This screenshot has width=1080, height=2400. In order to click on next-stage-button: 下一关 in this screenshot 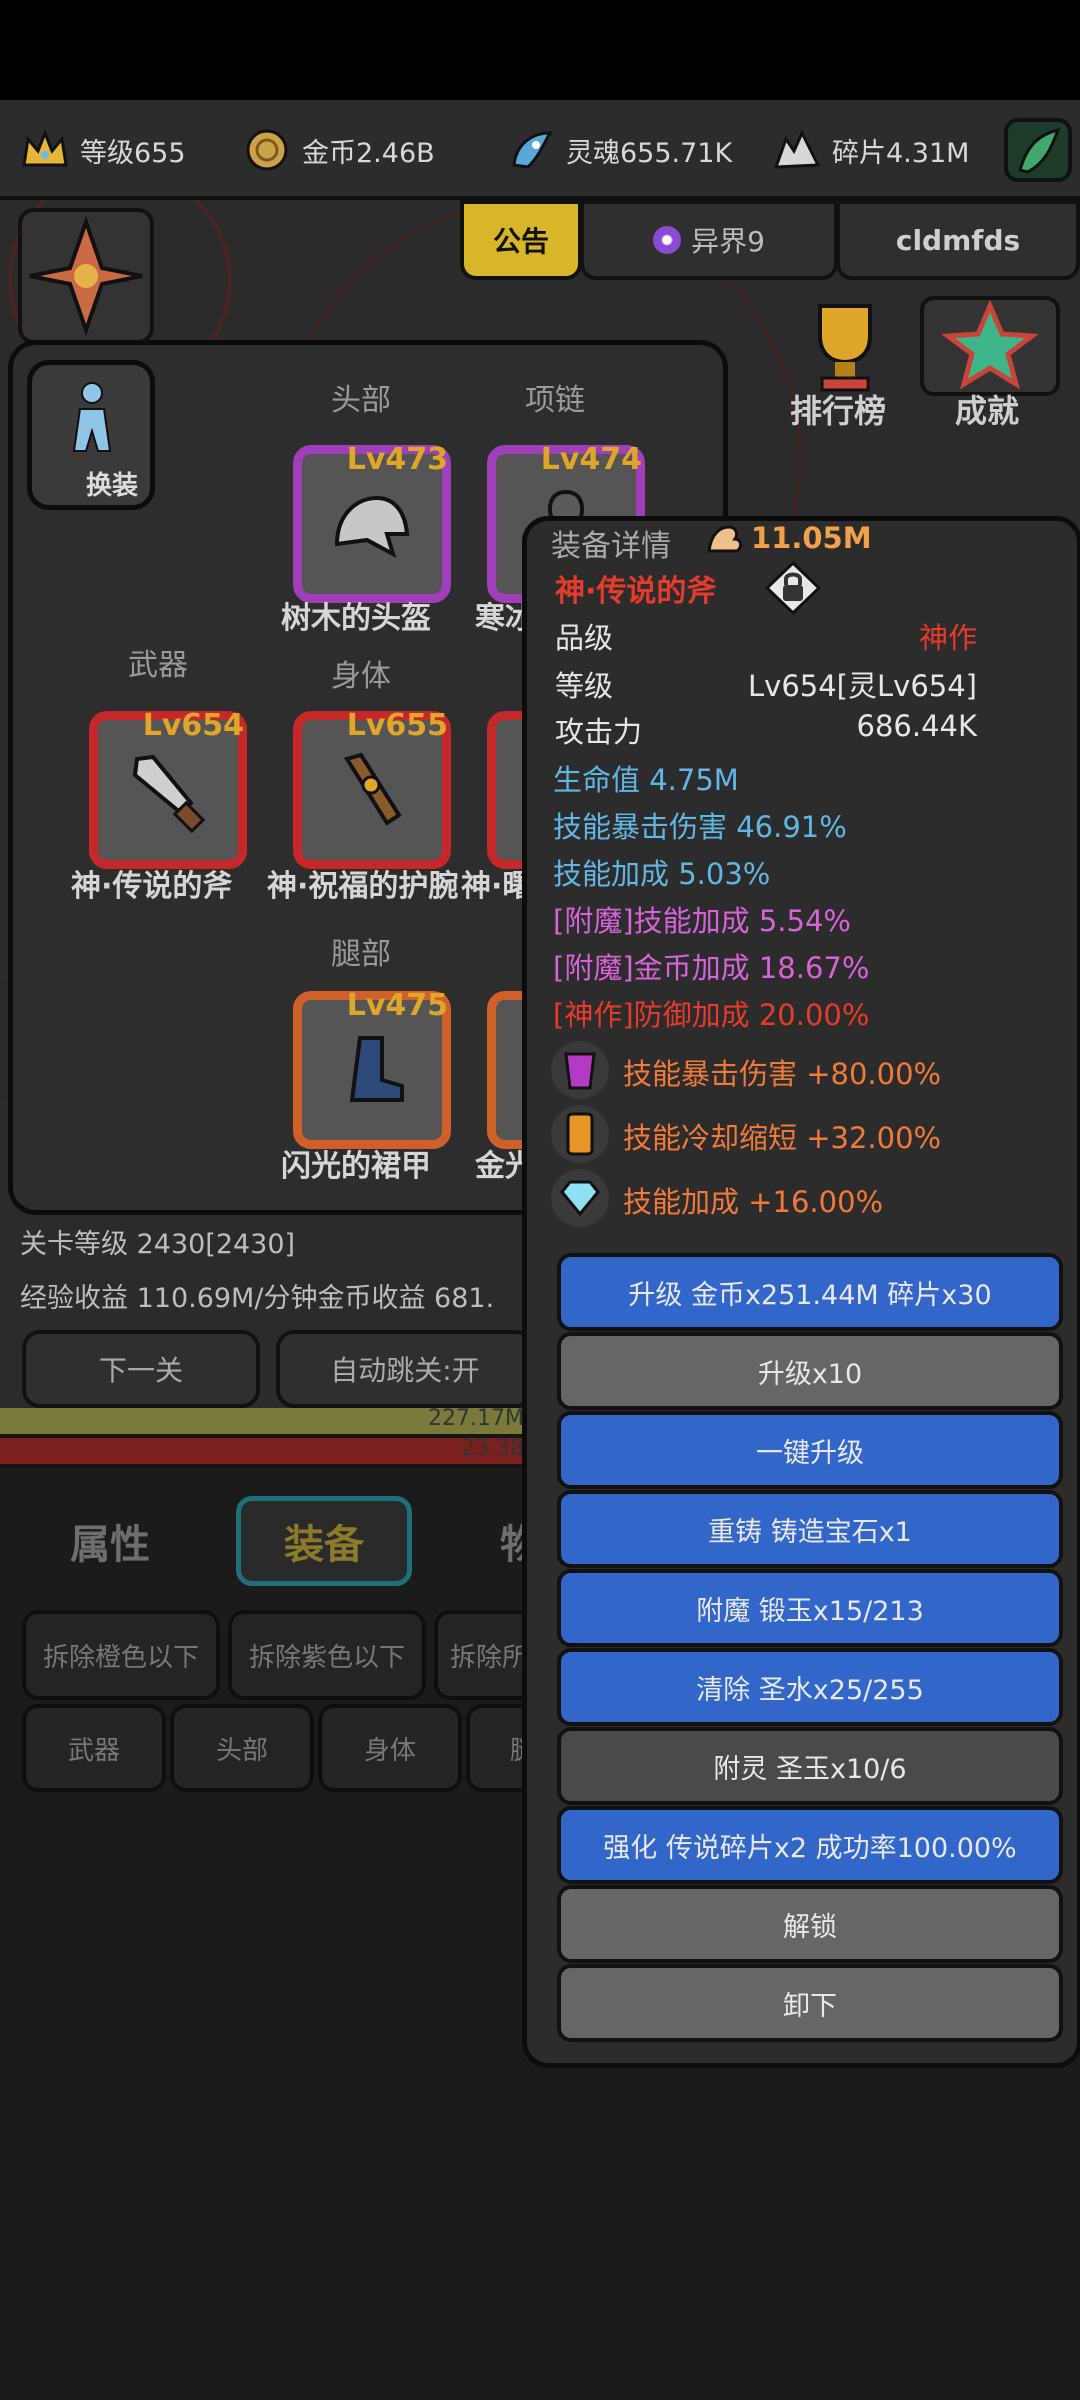, I will do `click(141, 1369)`.